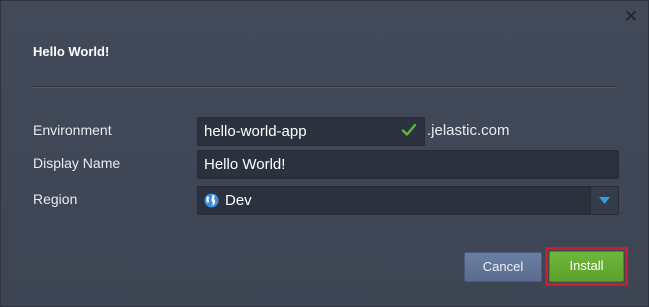 This screenshot has height=307, width=649. What do you see at coordinates (631, 17) in the screenshot?
I see `close-icon: ✕` at bounding box center [631, 17].